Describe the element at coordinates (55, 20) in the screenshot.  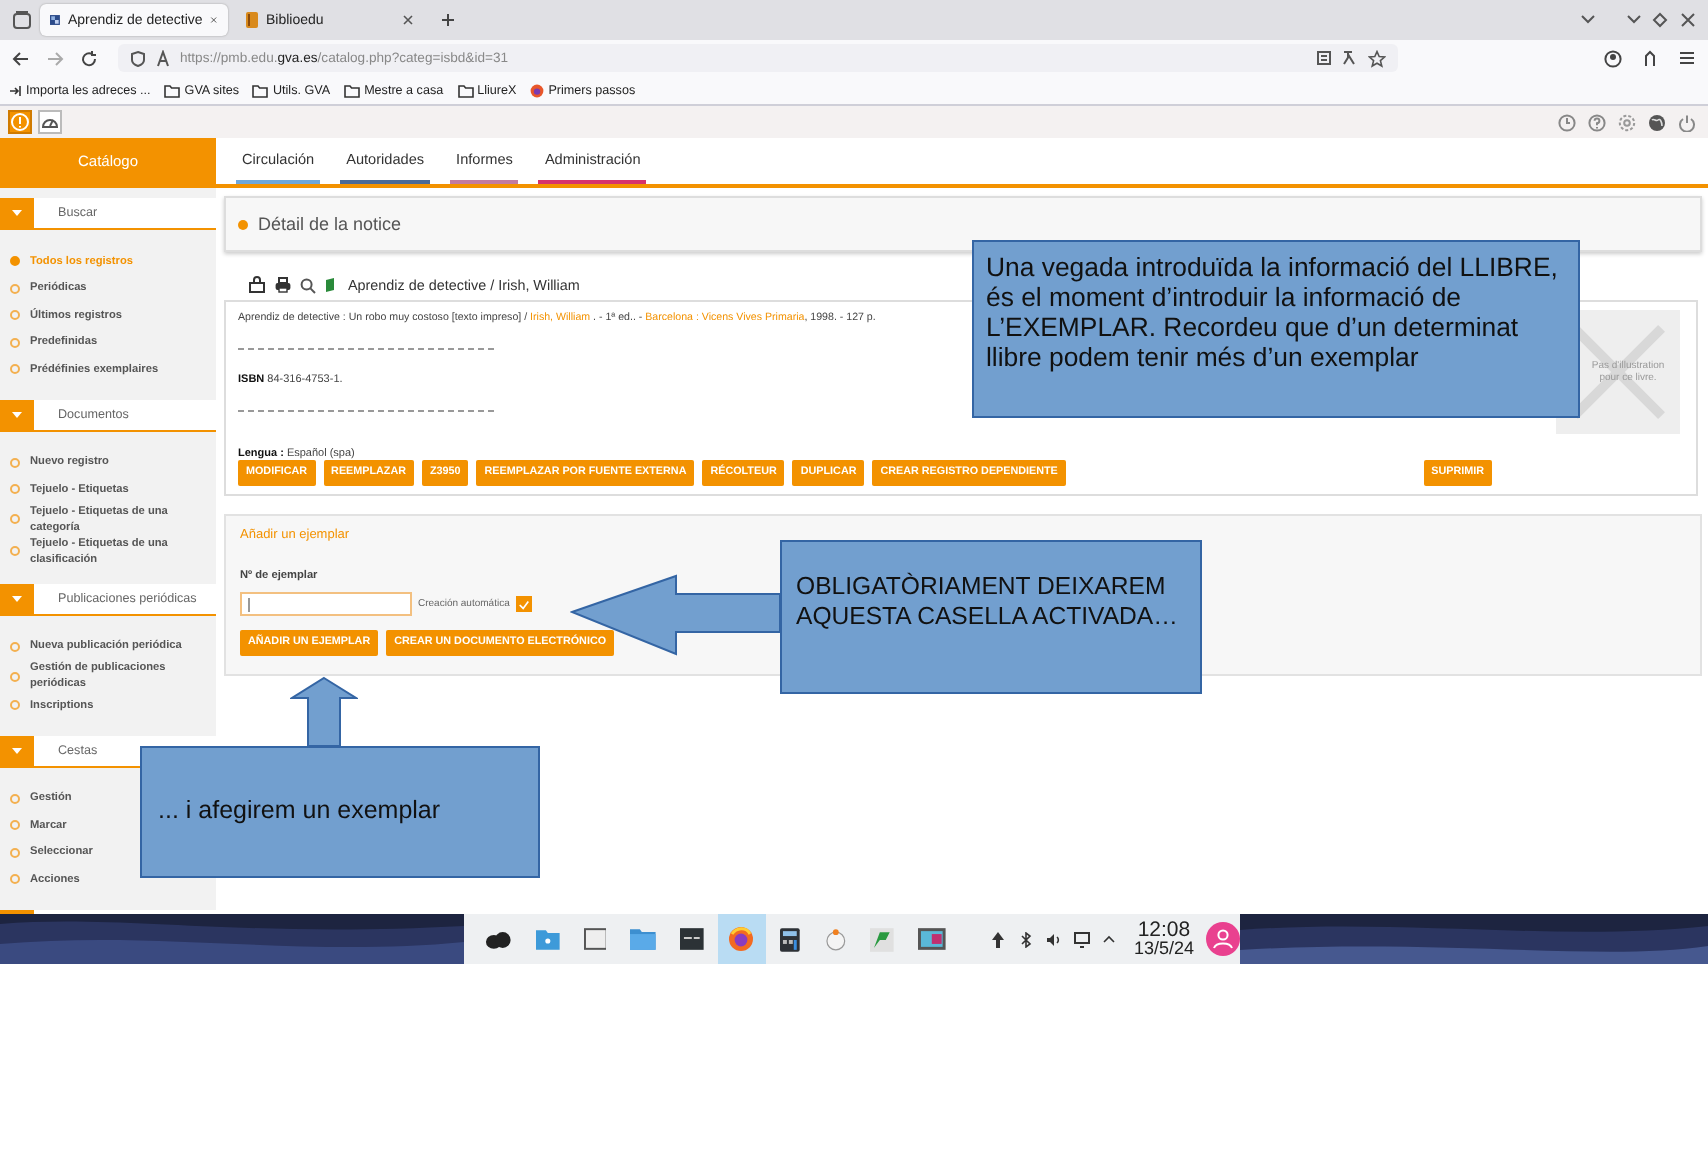
I see `site-logo-icon` at that location.